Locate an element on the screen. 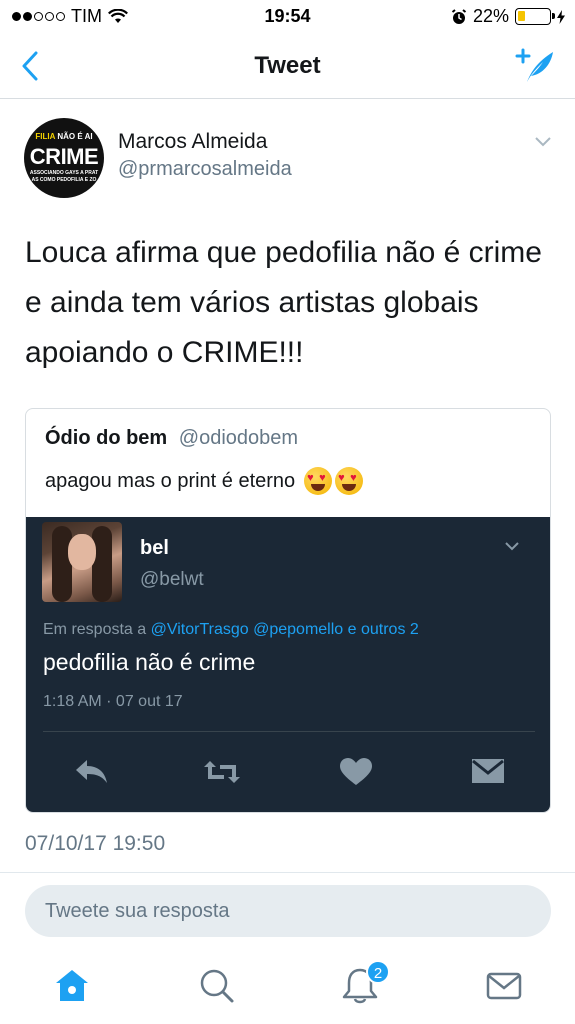 The height and width of the screenshot is (1024, 575). home-icon is located at coordinates (72, 985).